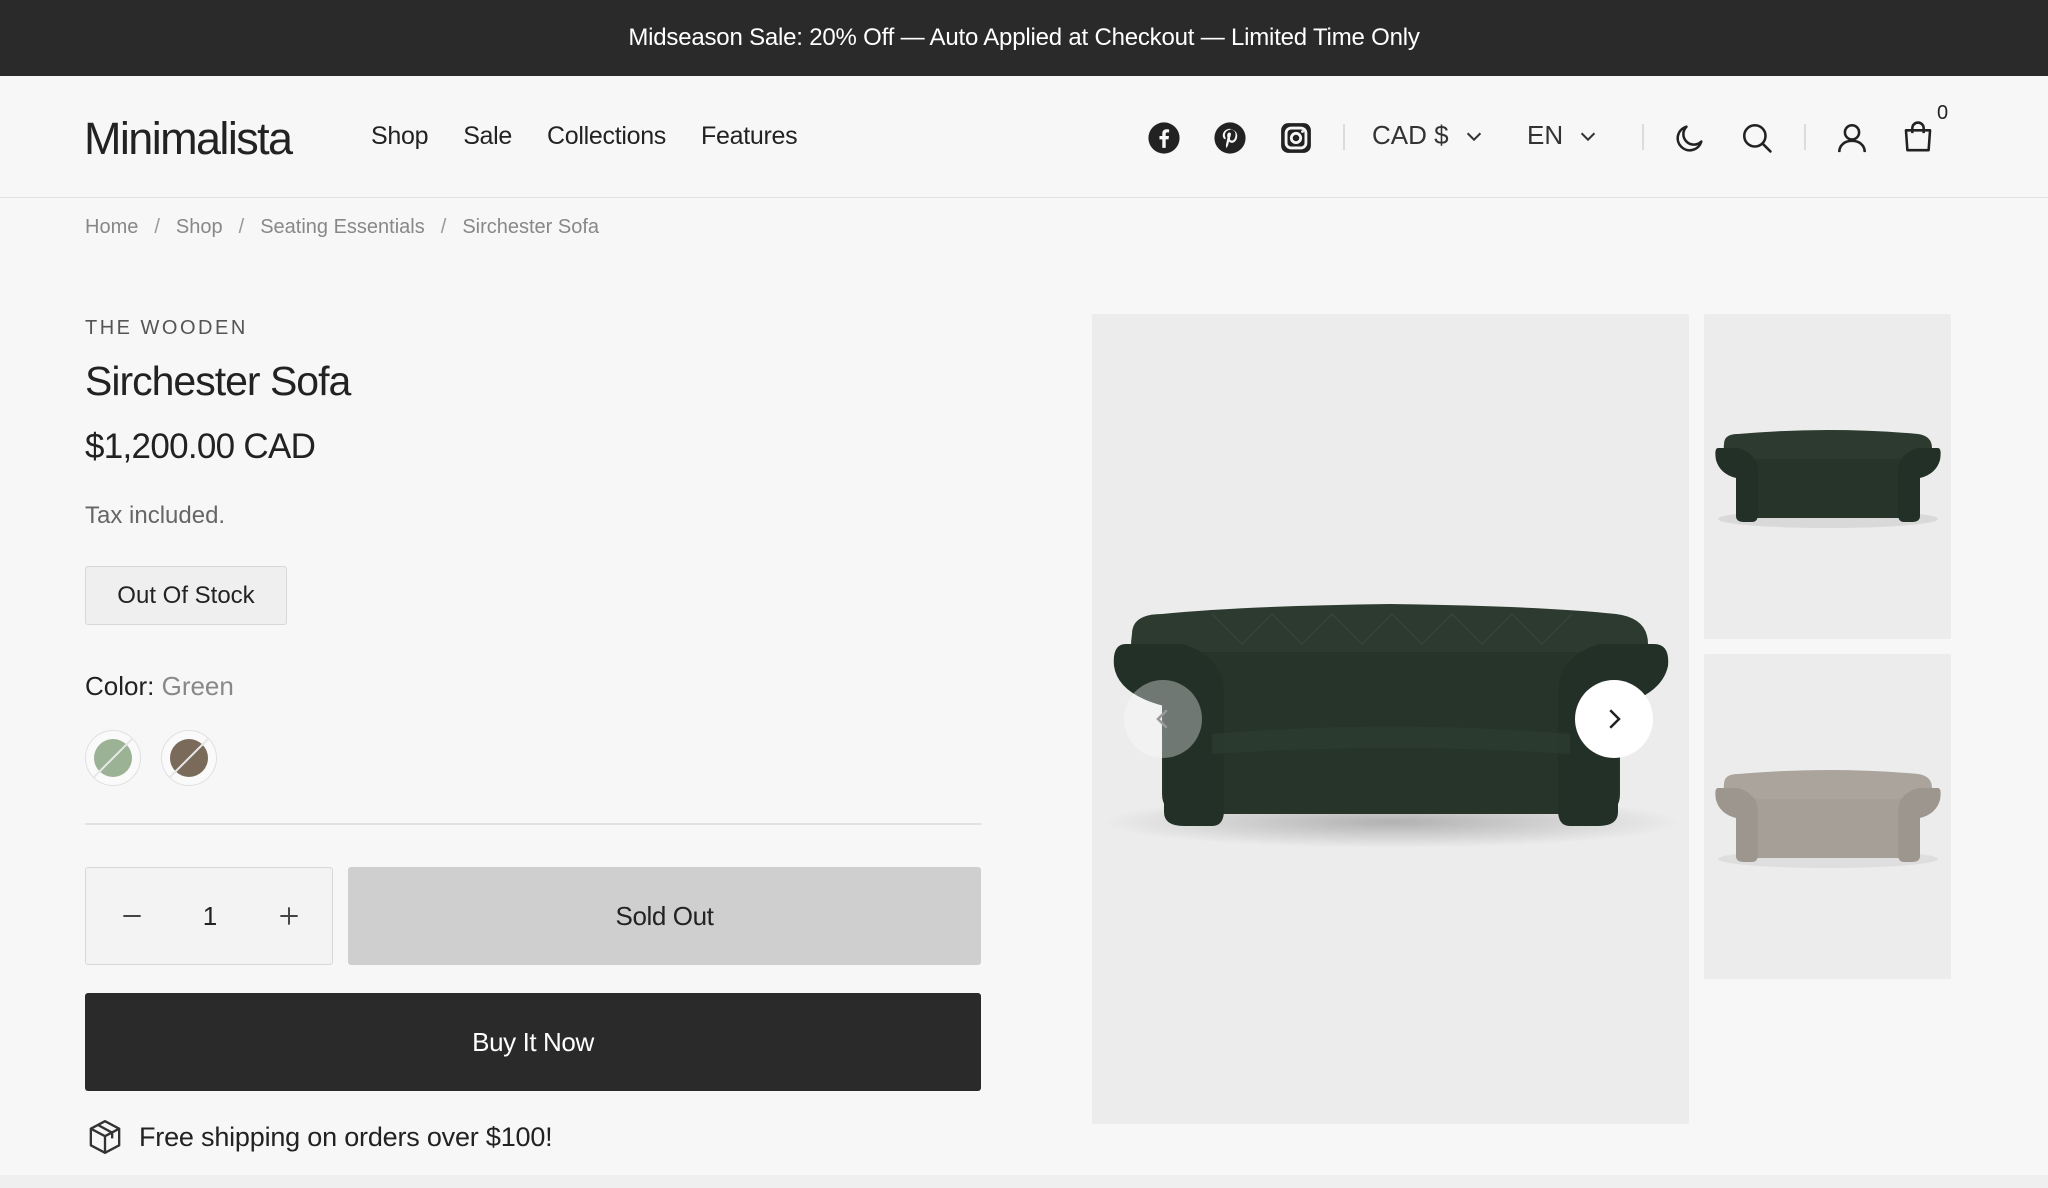 This screenshot has width=2048, height=1188. I want to click on cart-count-badge: 0, so click(1943, 113).